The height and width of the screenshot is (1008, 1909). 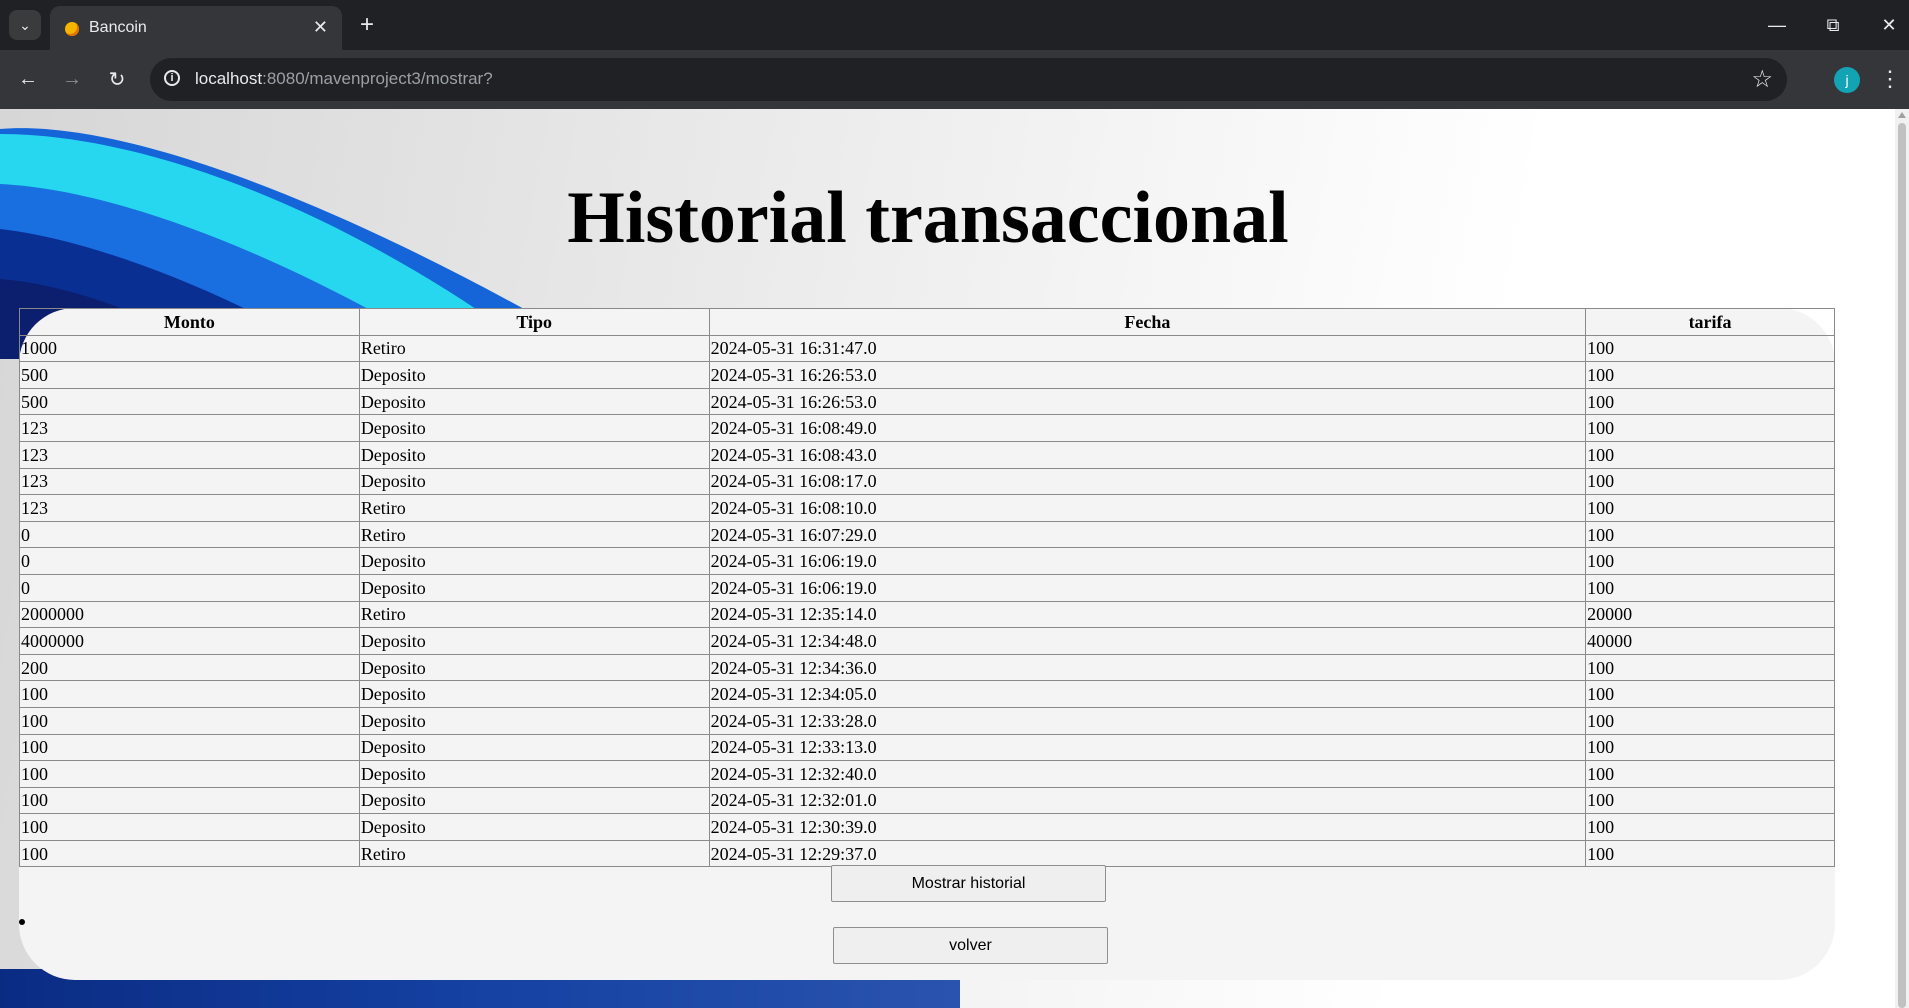 What do you see at coordinates (28, 79) in the screenshot?
I see `back-arrow-icon: ←` at bounding box center [28, 79].